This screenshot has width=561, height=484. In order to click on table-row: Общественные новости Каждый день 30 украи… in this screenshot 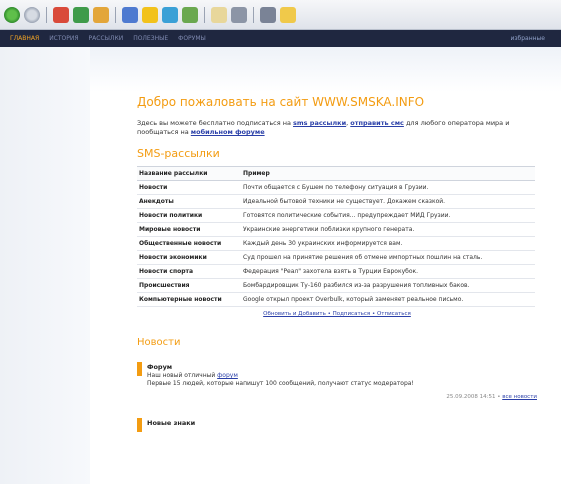, I will do `click(336, 243)`.